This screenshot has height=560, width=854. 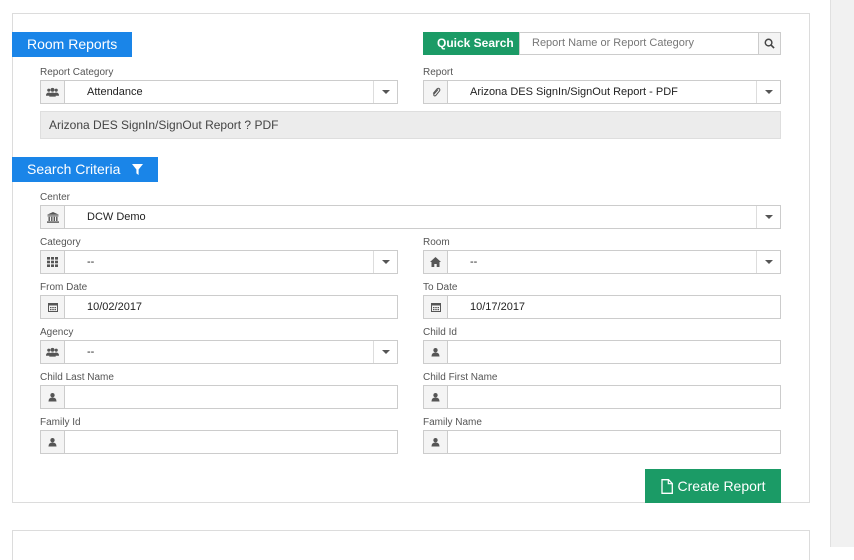 What do you see at coordinates (436, 91) in the screenshot?
I see `paperclip-icon` at bounding box center [436, 91].